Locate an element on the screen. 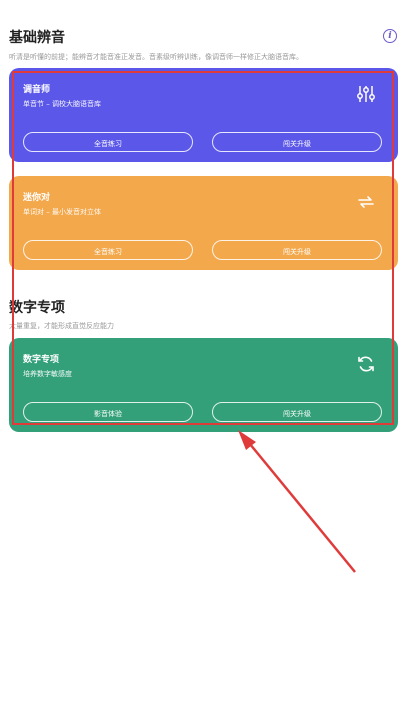 This screenshot has width=407, height=720. section-title-basic: 基础辨音 is located at coordinates (37, 38).